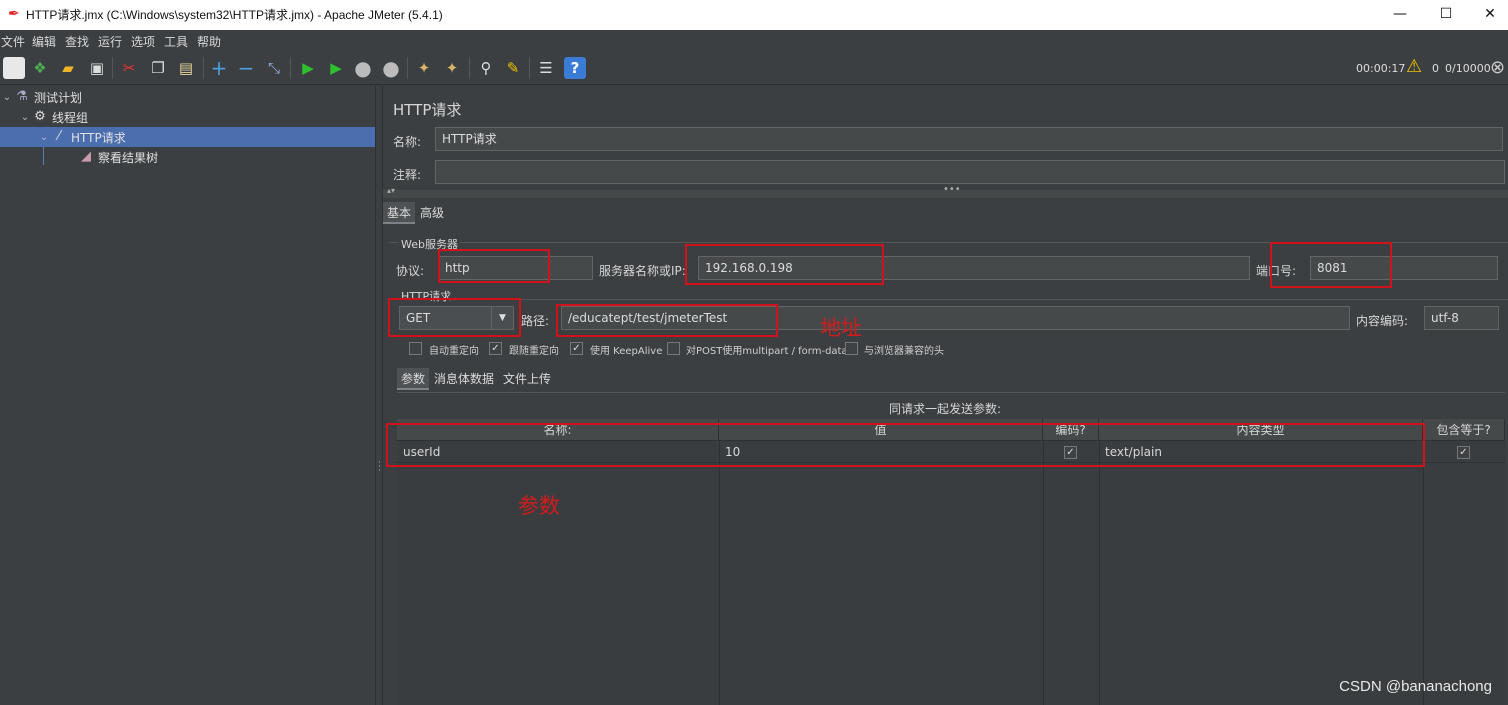 The image size is (1508, 705). What do you see at coordinates (454, 317) in the screenshot?
I see `annotation-box-method` at bounding box center [454, 317].